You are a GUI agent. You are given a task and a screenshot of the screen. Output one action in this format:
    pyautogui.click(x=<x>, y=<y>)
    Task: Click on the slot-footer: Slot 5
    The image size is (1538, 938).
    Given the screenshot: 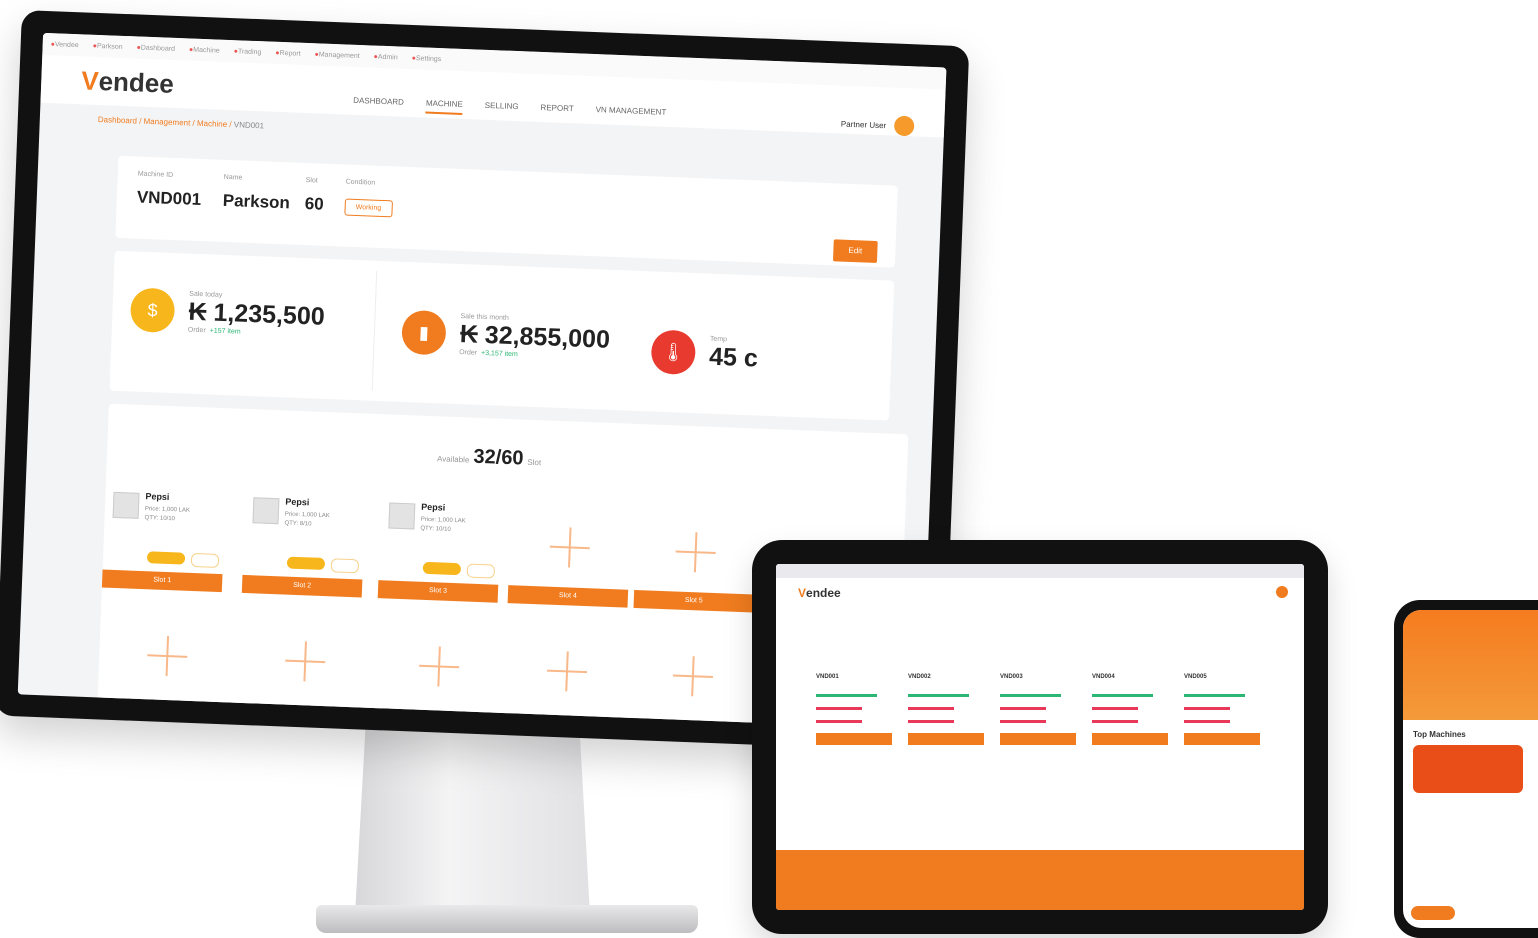 What is the action you would take?
    pyautogui.click(x=694, y=601)
    